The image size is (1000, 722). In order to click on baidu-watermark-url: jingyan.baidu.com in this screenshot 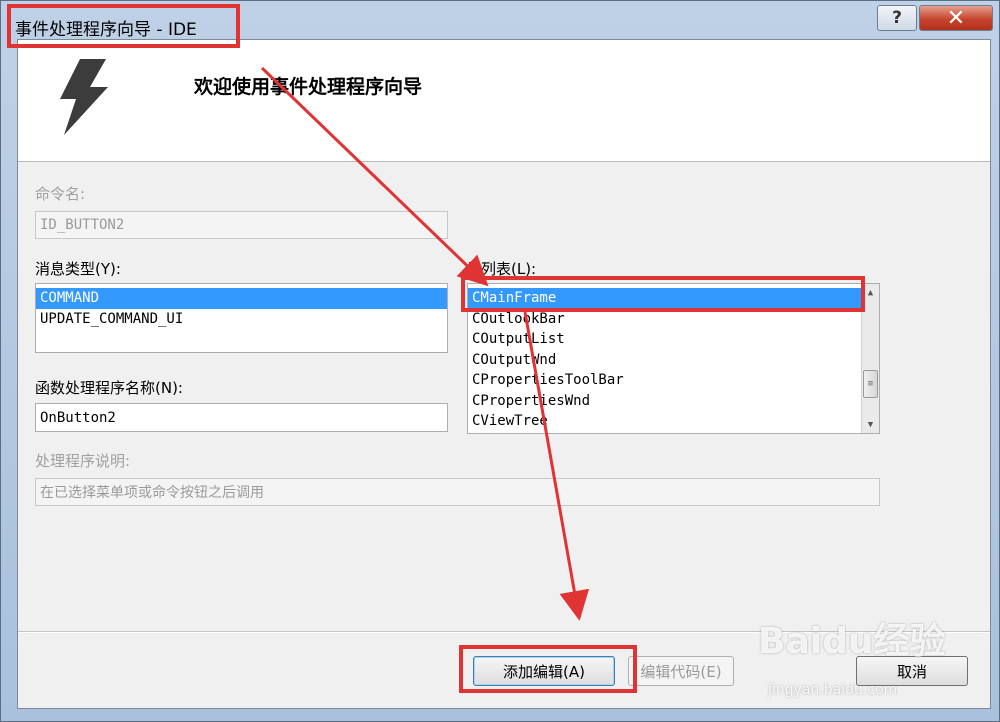, I will do `click(833, 690)`.